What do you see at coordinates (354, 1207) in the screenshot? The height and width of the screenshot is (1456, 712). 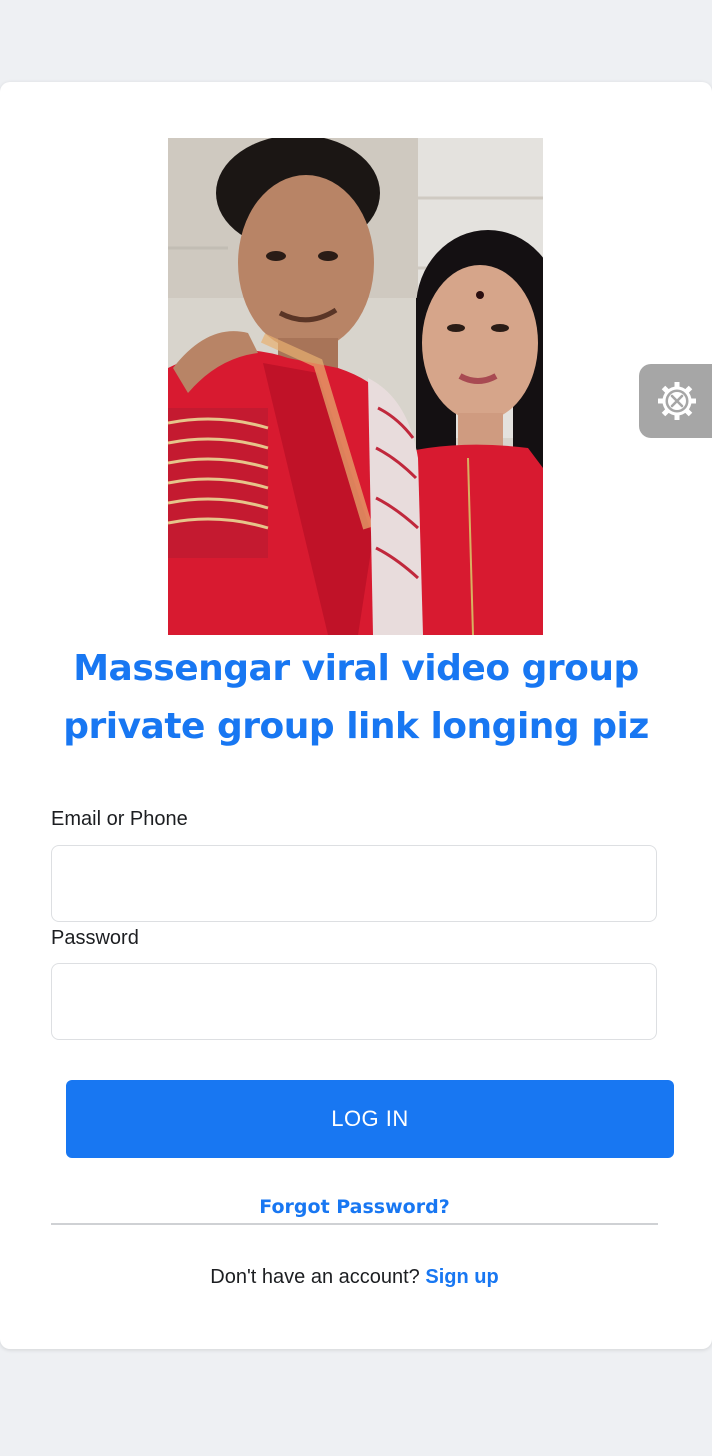 I see `forgot-password-link: Forgot Password?` at bounding box center [354, 1207].